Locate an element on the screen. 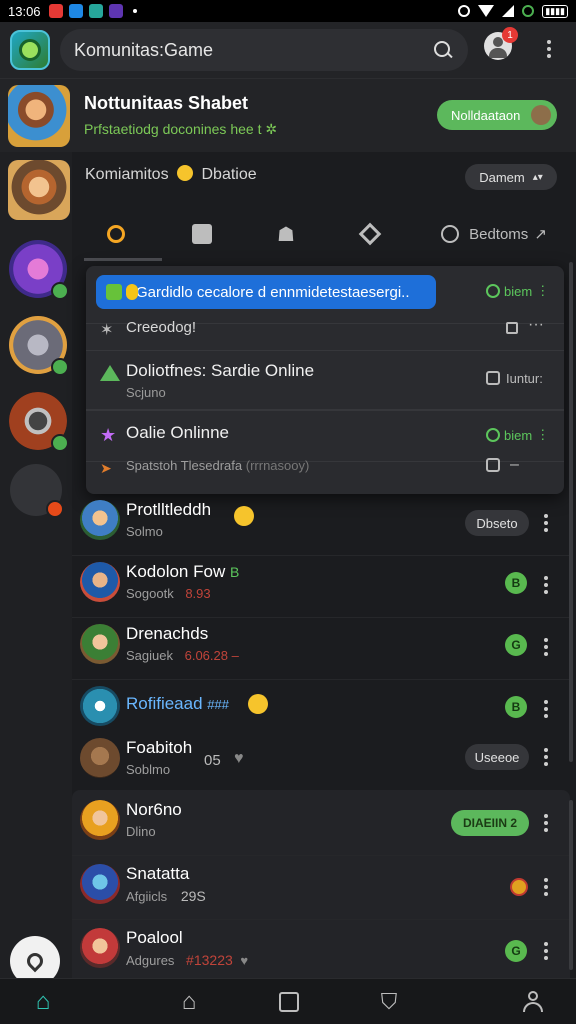  tab-search is located at coordinates (116, 234).